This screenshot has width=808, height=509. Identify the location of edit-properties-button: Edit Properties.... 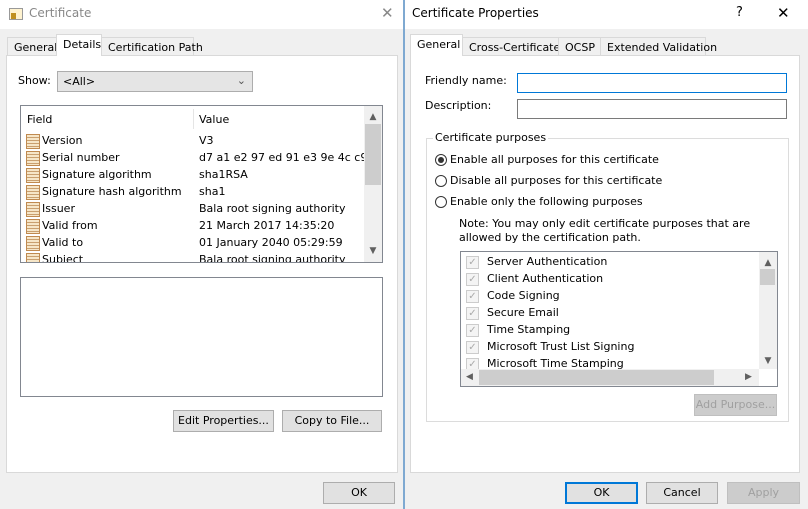
(223, 421).